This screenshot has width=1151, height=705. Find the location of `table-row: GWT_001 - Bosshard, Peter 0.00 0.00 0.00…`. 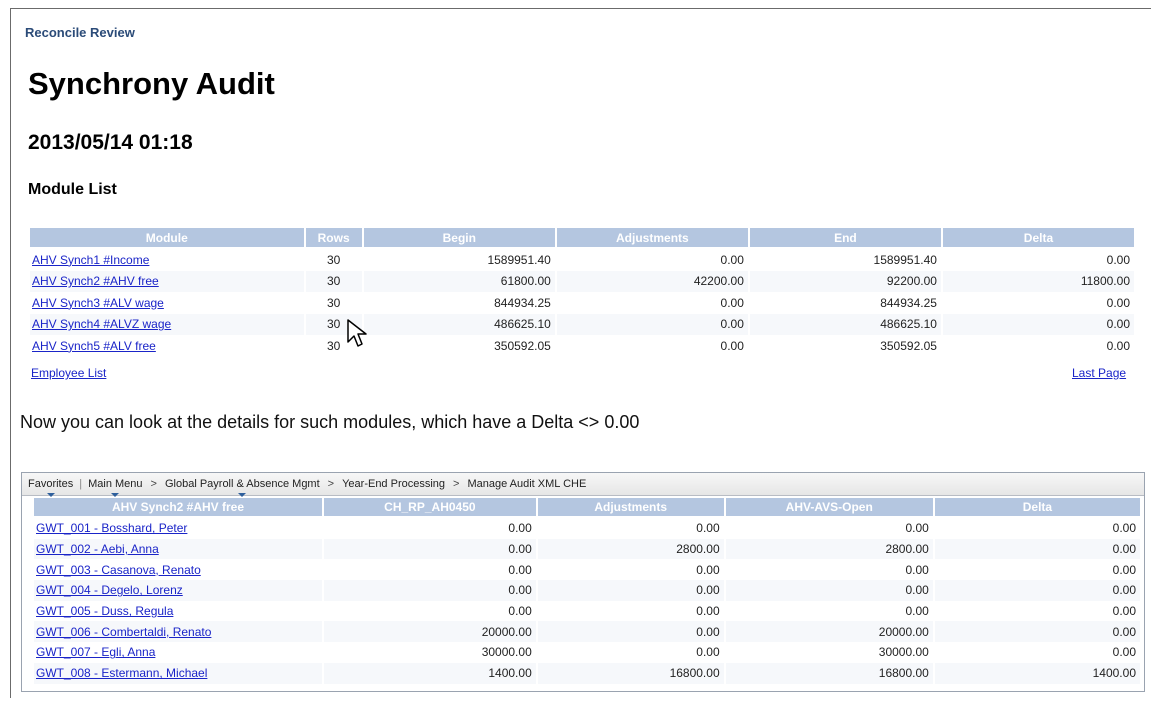

table-row: GWT_001 - Bosshard, Peter 0.00 0.00 0.00… is located at coordinates (587, 528).